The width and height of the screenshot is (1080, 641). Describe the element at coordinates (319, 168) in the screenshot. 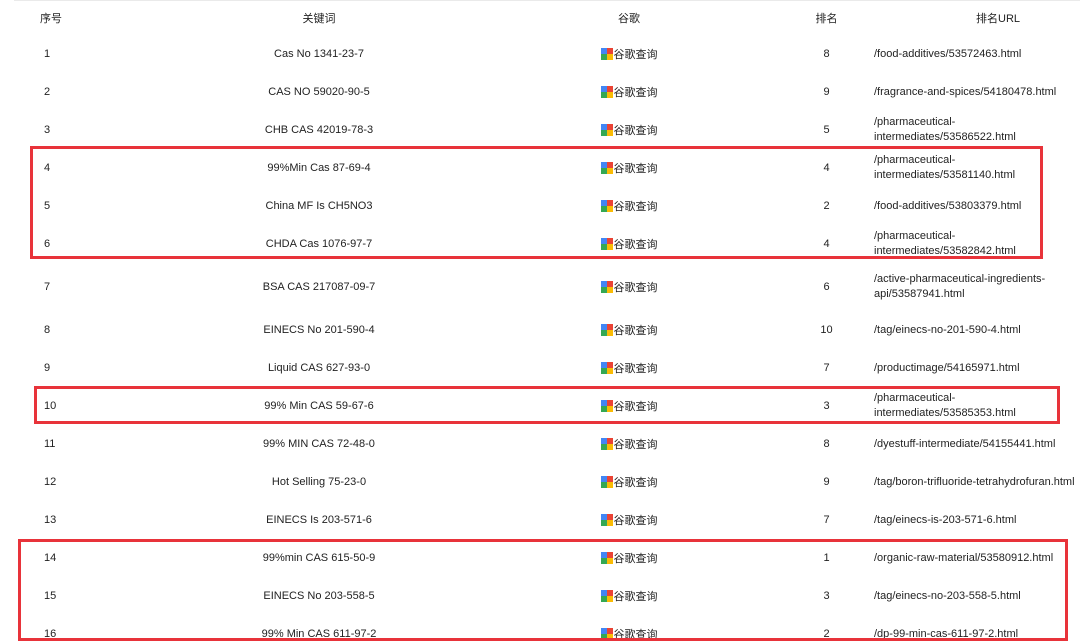

I see `row-keyword: 99%Min Cas 87-69-4` at that location.